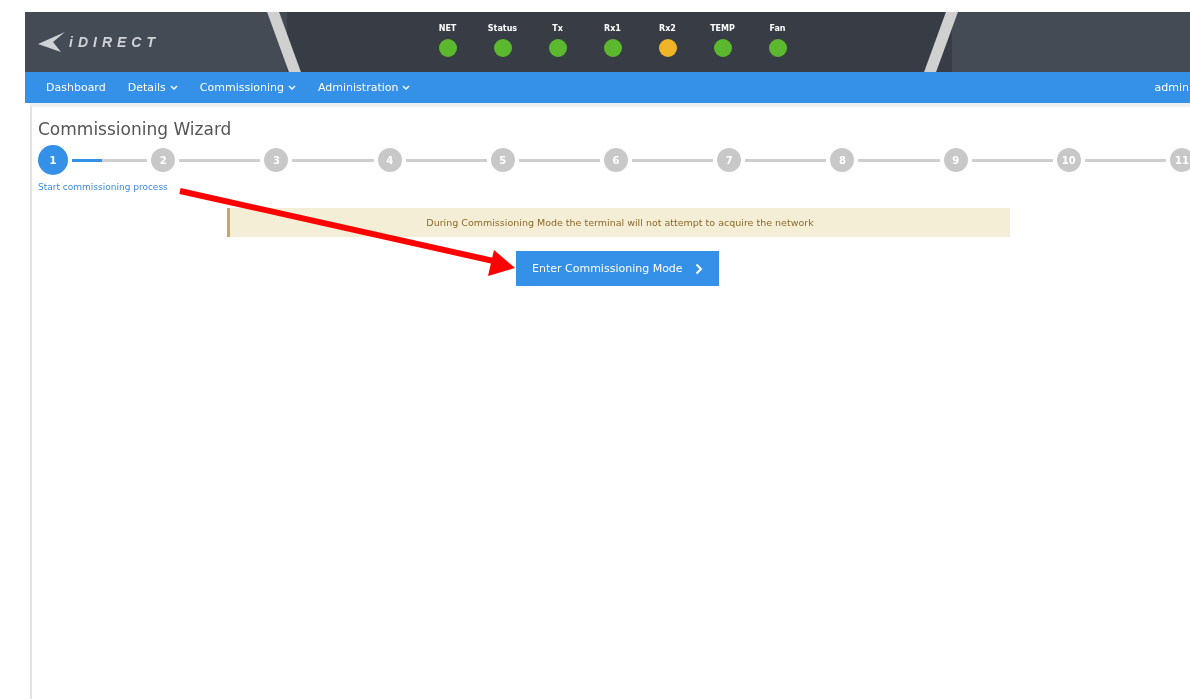  Describe the element at coordinates (114, 42) in the screenshot. I see `logo-text: iDIRECT` at that location.